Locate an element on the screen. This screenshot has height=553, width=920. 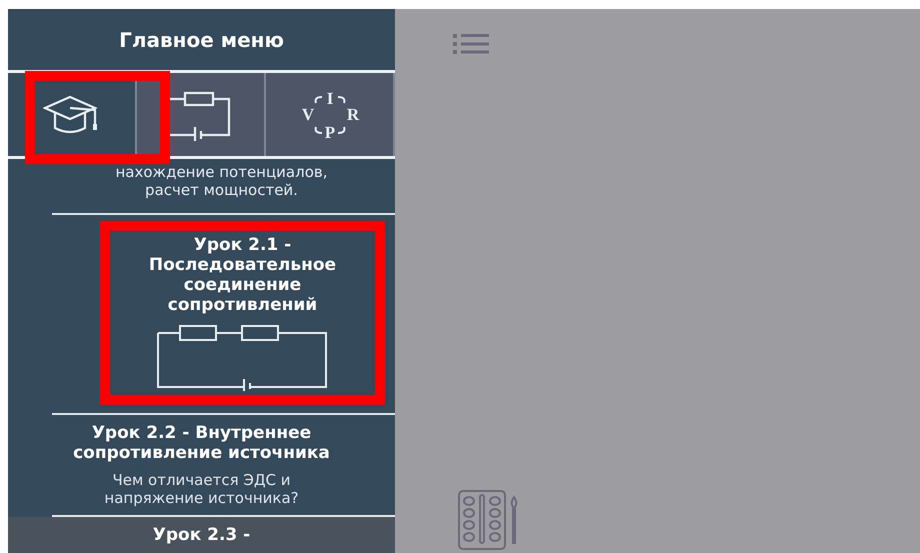
lesson-title: Урок 2.1 - Последовательное соединение сопротивлений is located at coordinates (242, 275).